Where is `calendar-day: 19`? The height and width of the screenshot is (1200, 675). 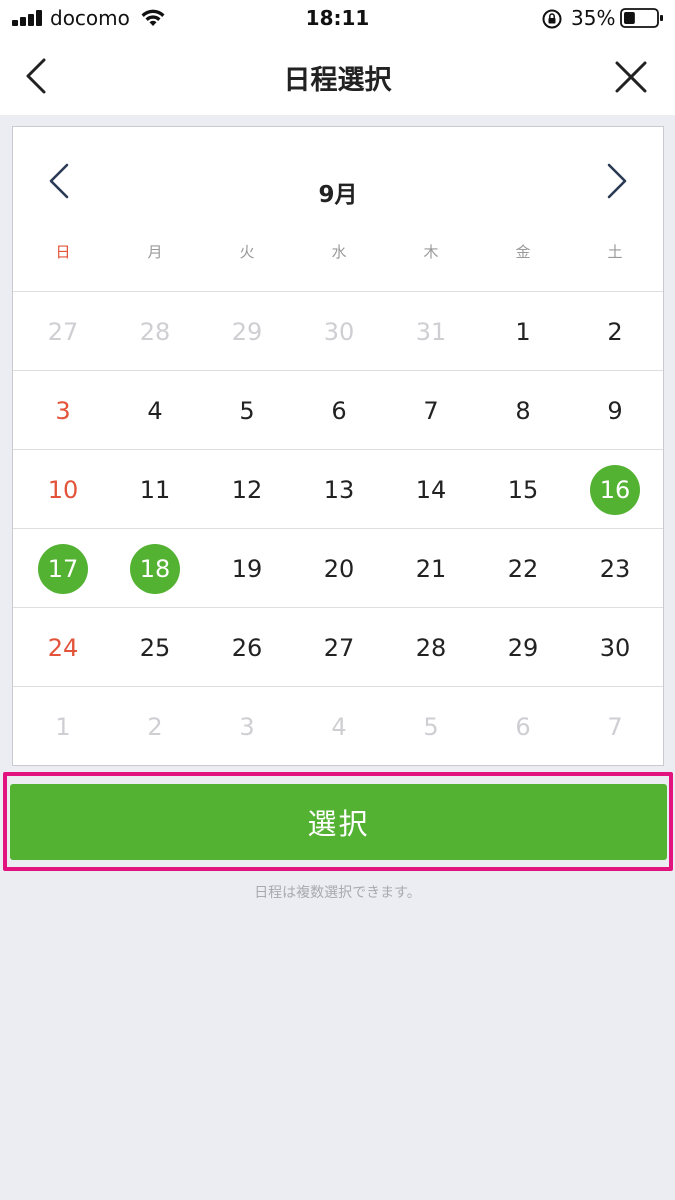
calendar-day: 19 is located at coordinates (247, 568).